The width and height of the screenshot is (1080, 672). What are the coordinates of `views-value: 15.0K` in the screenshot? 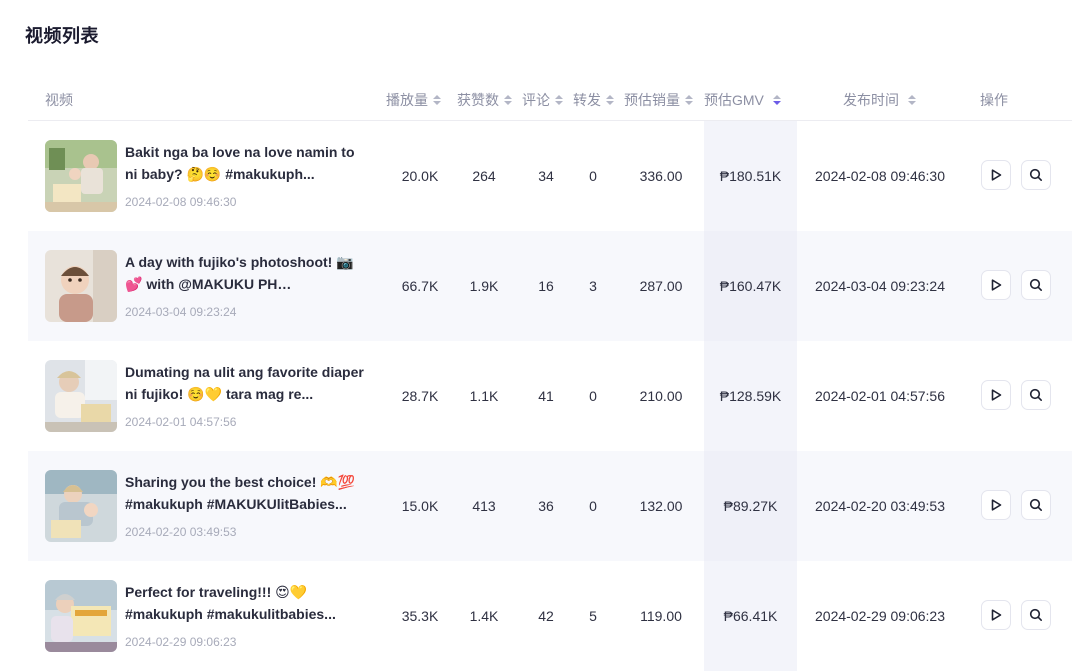 It's located at (420, 506).